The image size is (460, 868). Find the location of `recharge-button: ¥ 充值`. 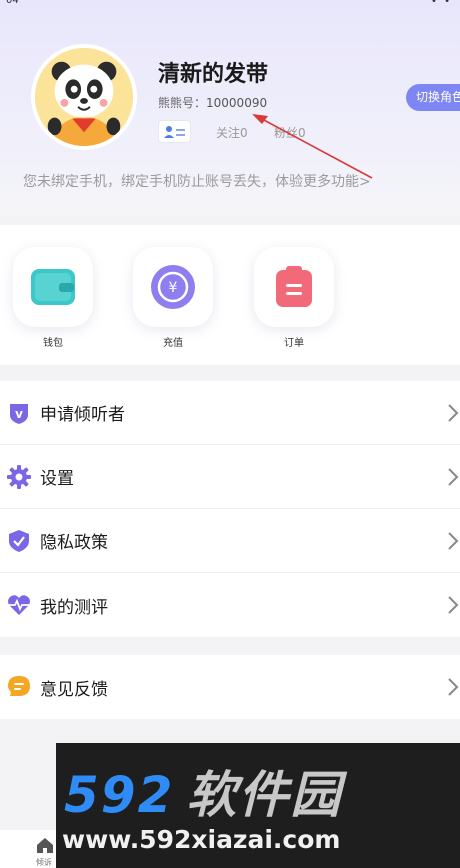

recharge-button: ¥ 充值 is located at coordinates (173, 298).